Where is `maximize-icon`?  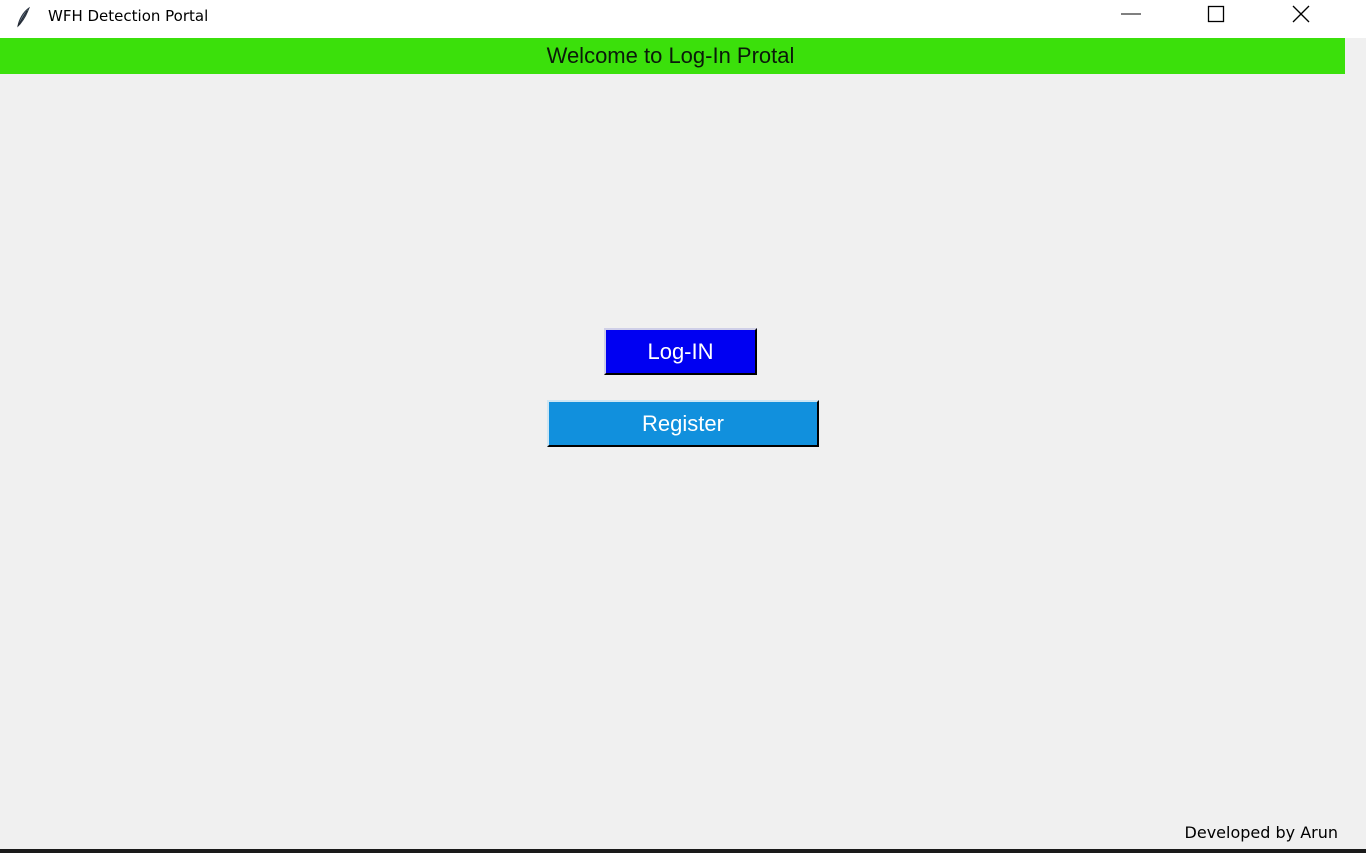
maximize-icon is located at coordinates (1216, 16).